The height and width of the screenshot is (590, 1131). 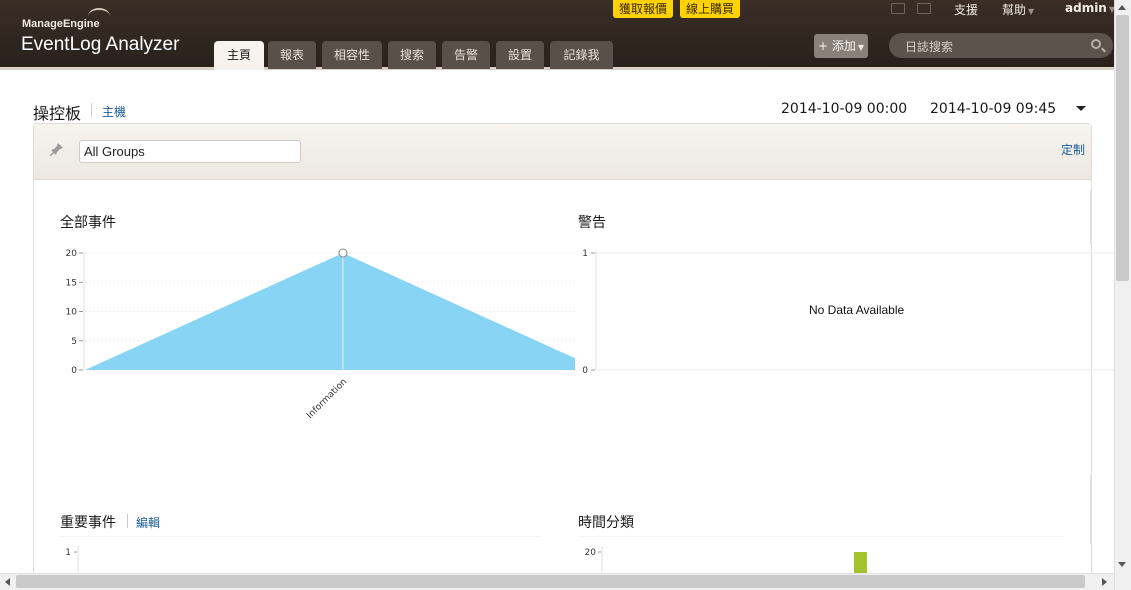 I want to click on range-start: 2014-10-09 00:00, so click(x=844, y=109).